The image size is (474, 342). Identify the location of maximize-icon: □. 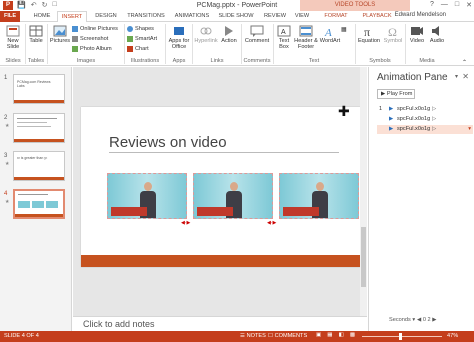
(457, 5).